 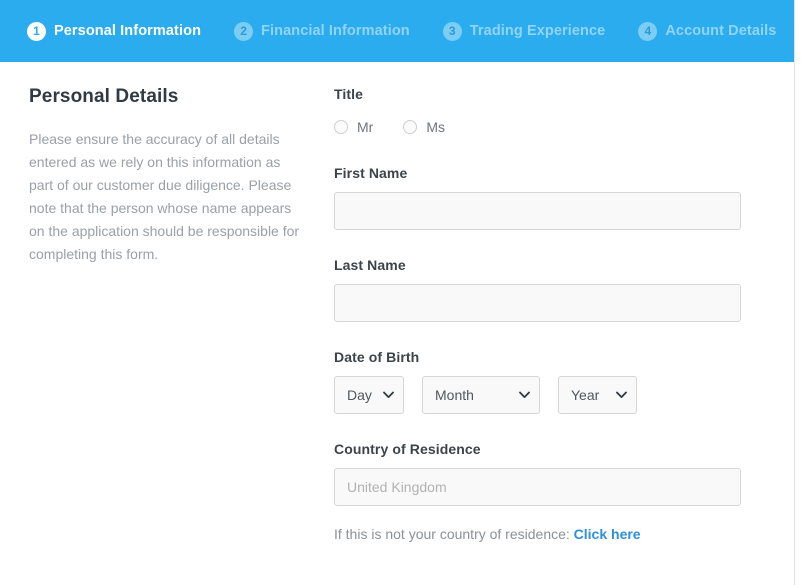 What do you see at coordinates (128, 31) in the screenshot?
I see `step-label: Personal Information` at bounding box center [128, 31].